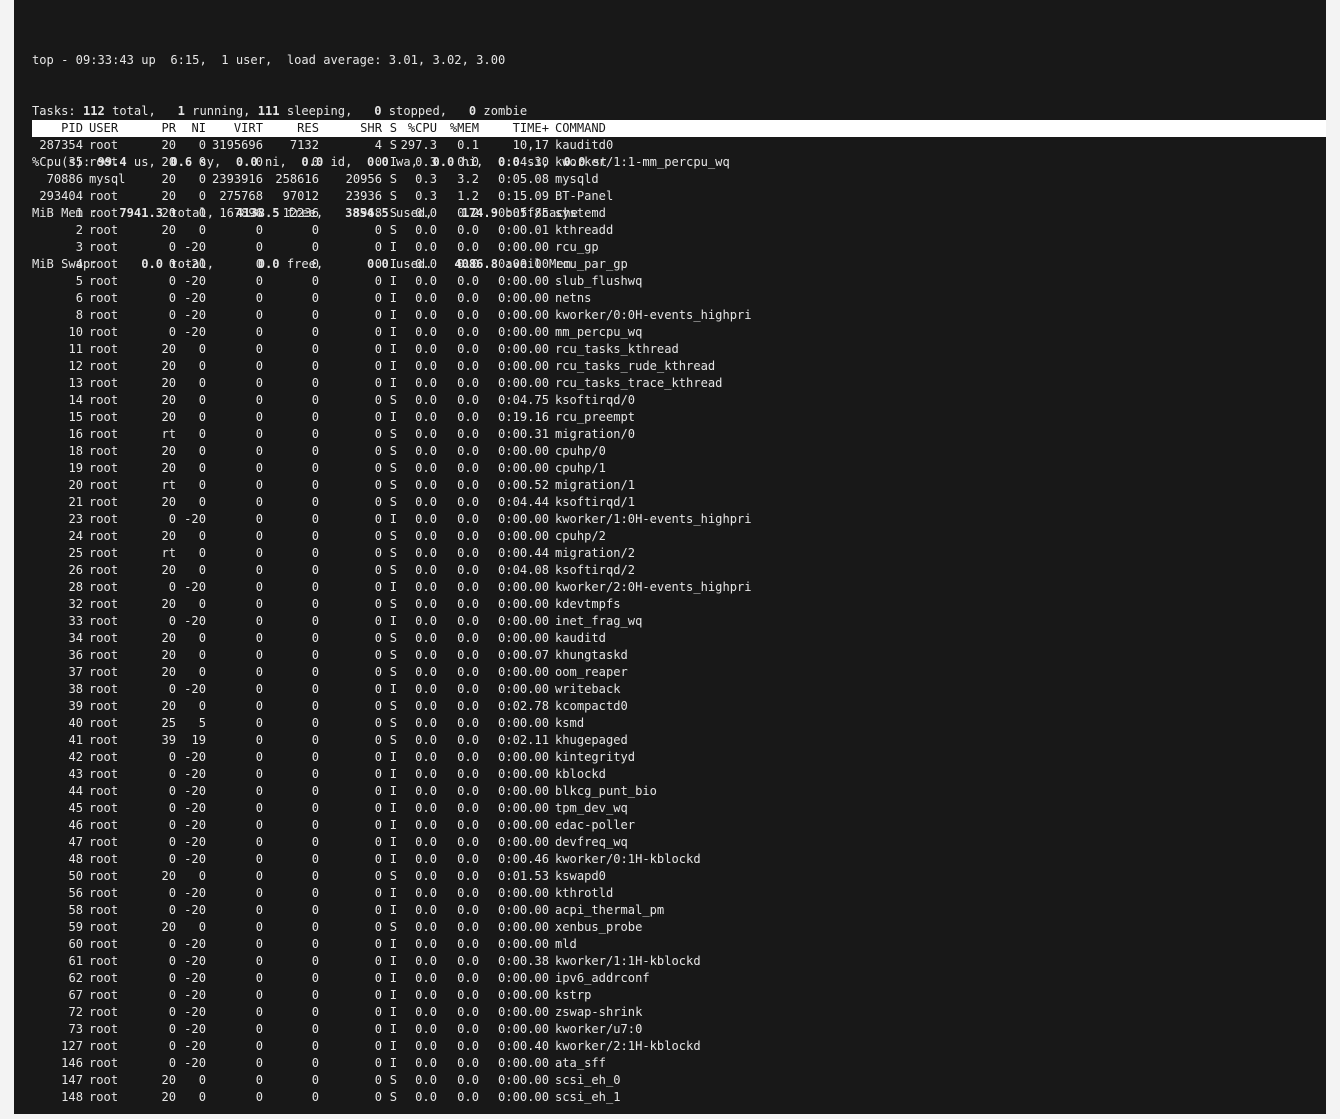  I want to click on process-row: 36 root 20 0 0 0 0 S 0.0 0.0 0:00.07 khungtaskd, so click(392, 655).